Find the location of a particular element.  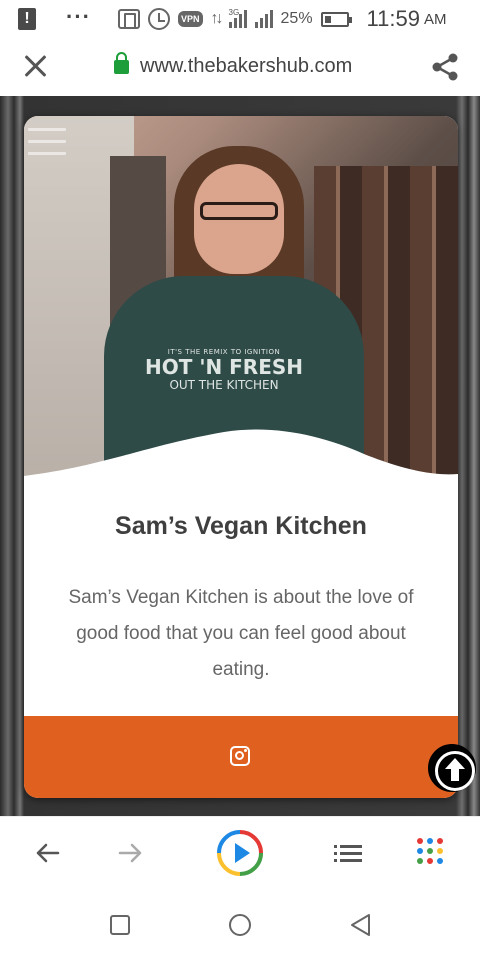

hero-glasses is located at coordinates (239, 211).